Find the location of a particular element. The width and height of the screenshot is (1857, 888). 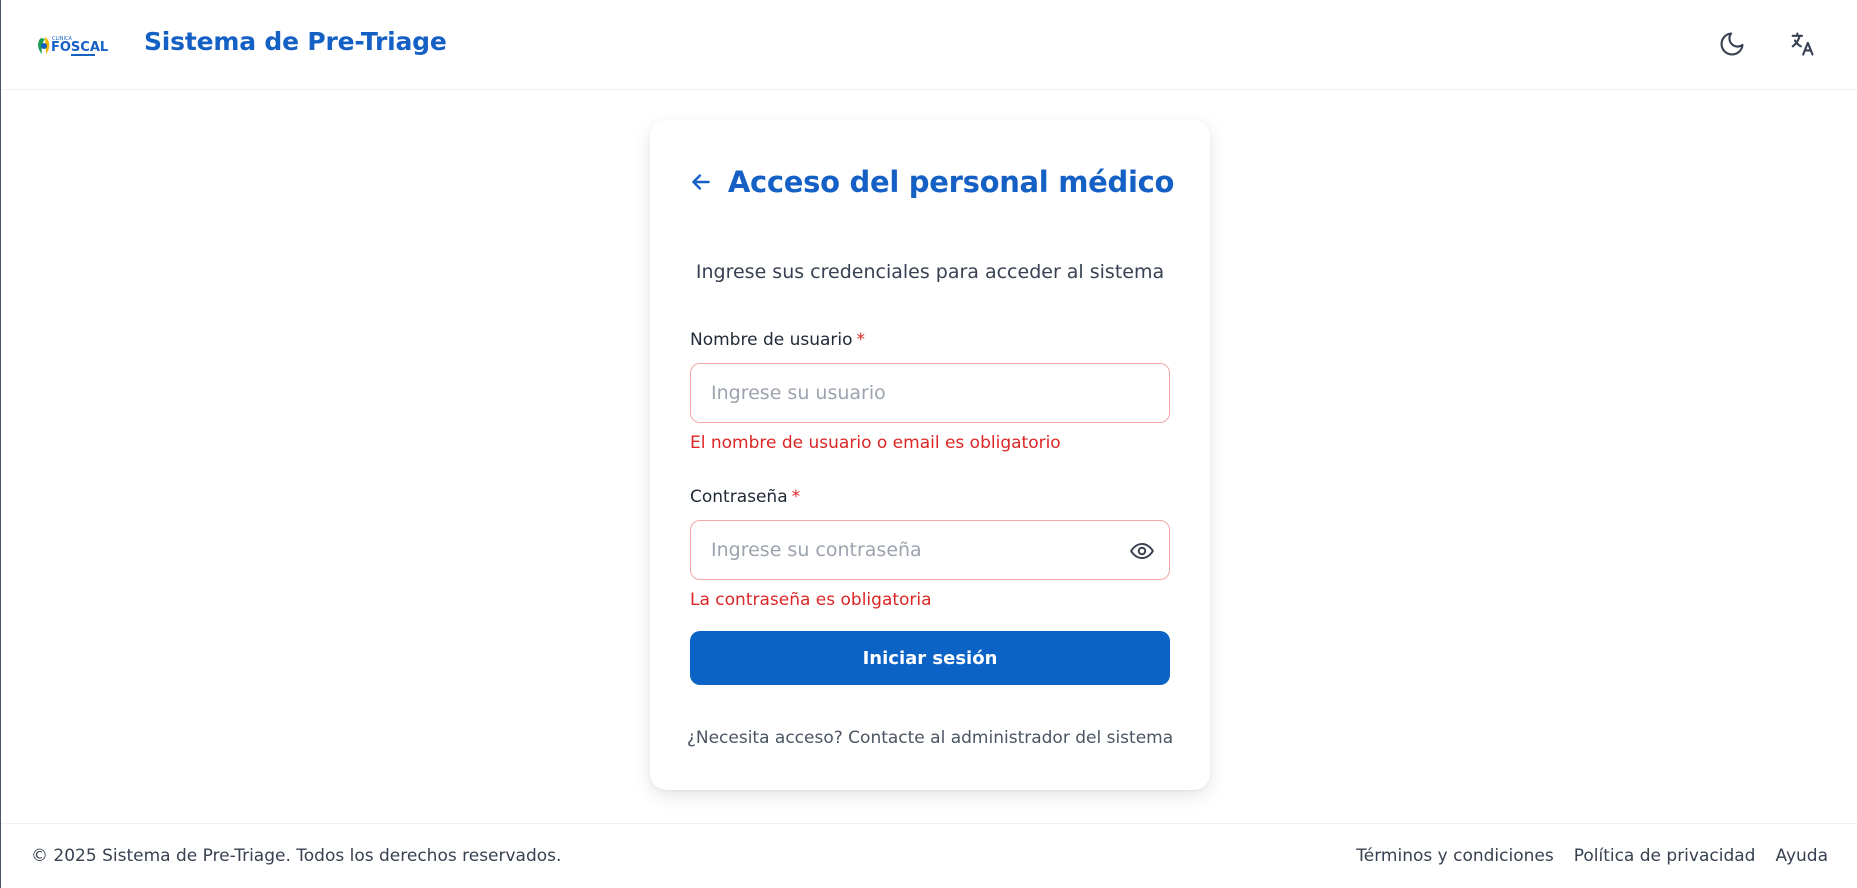

toggle-password-visibility is located at coordinates (1142, 551).